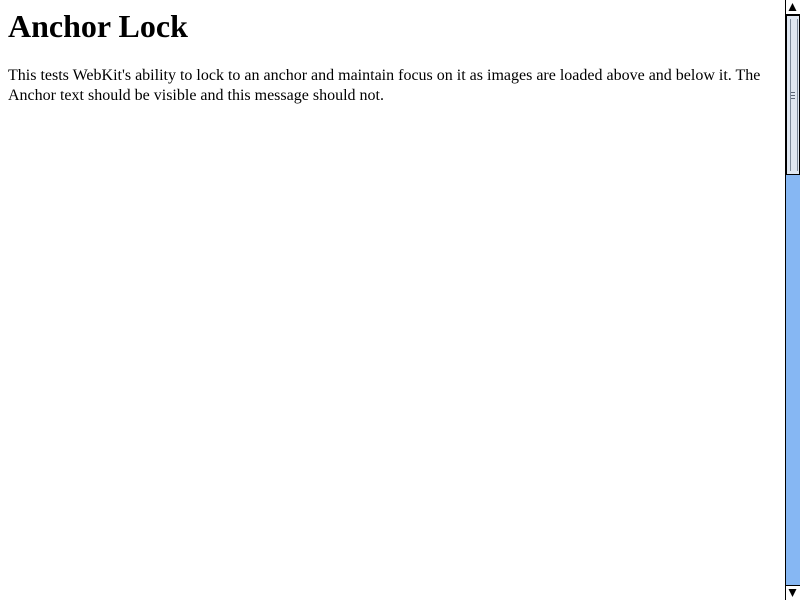  I want to click on up-arrow-icon, so click(792, 7).